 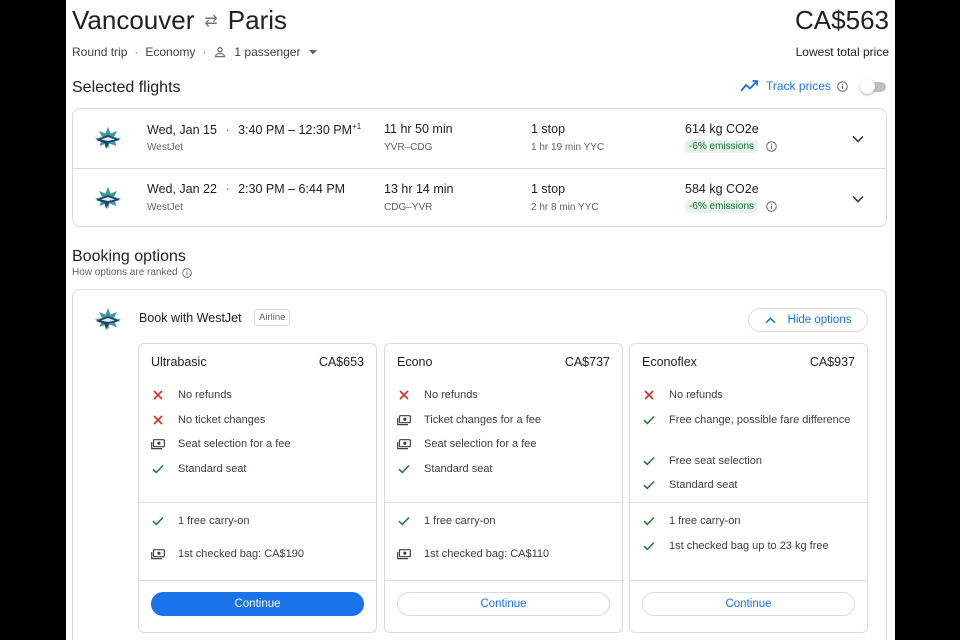 What do you see at coordinates (415, 362) in the screenshot?
I see `fare-name: Econo` at bounding box center [415, 362].